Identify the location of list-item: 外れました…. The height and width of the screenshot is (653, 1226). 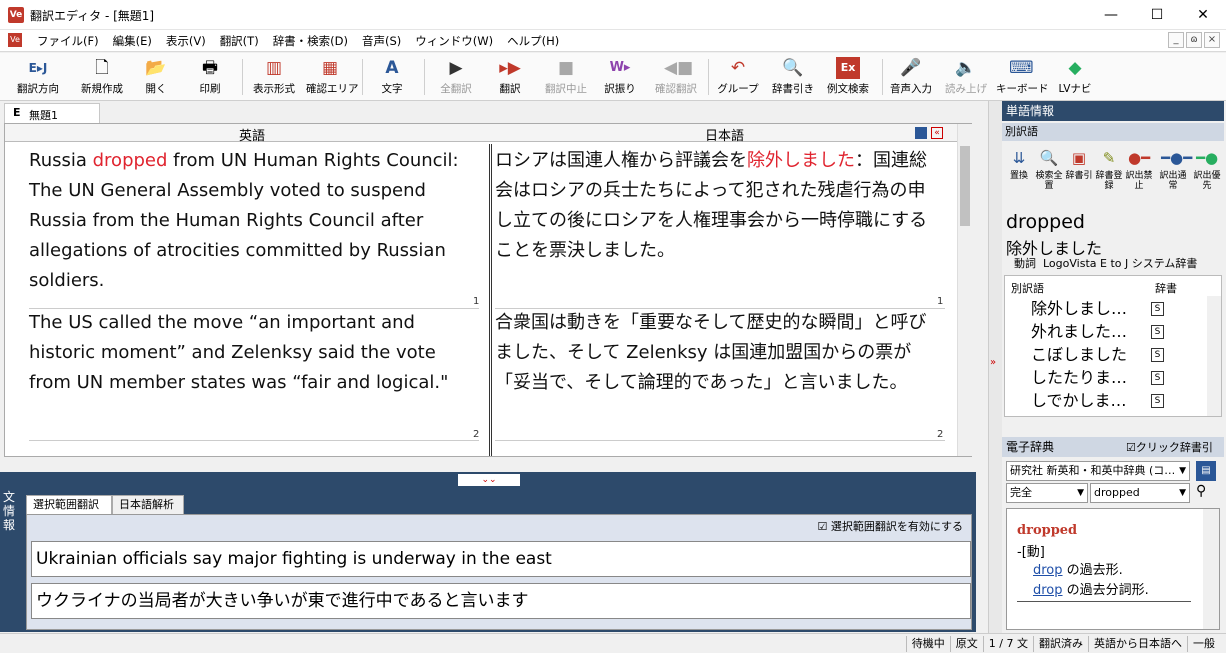
(1079, 332).